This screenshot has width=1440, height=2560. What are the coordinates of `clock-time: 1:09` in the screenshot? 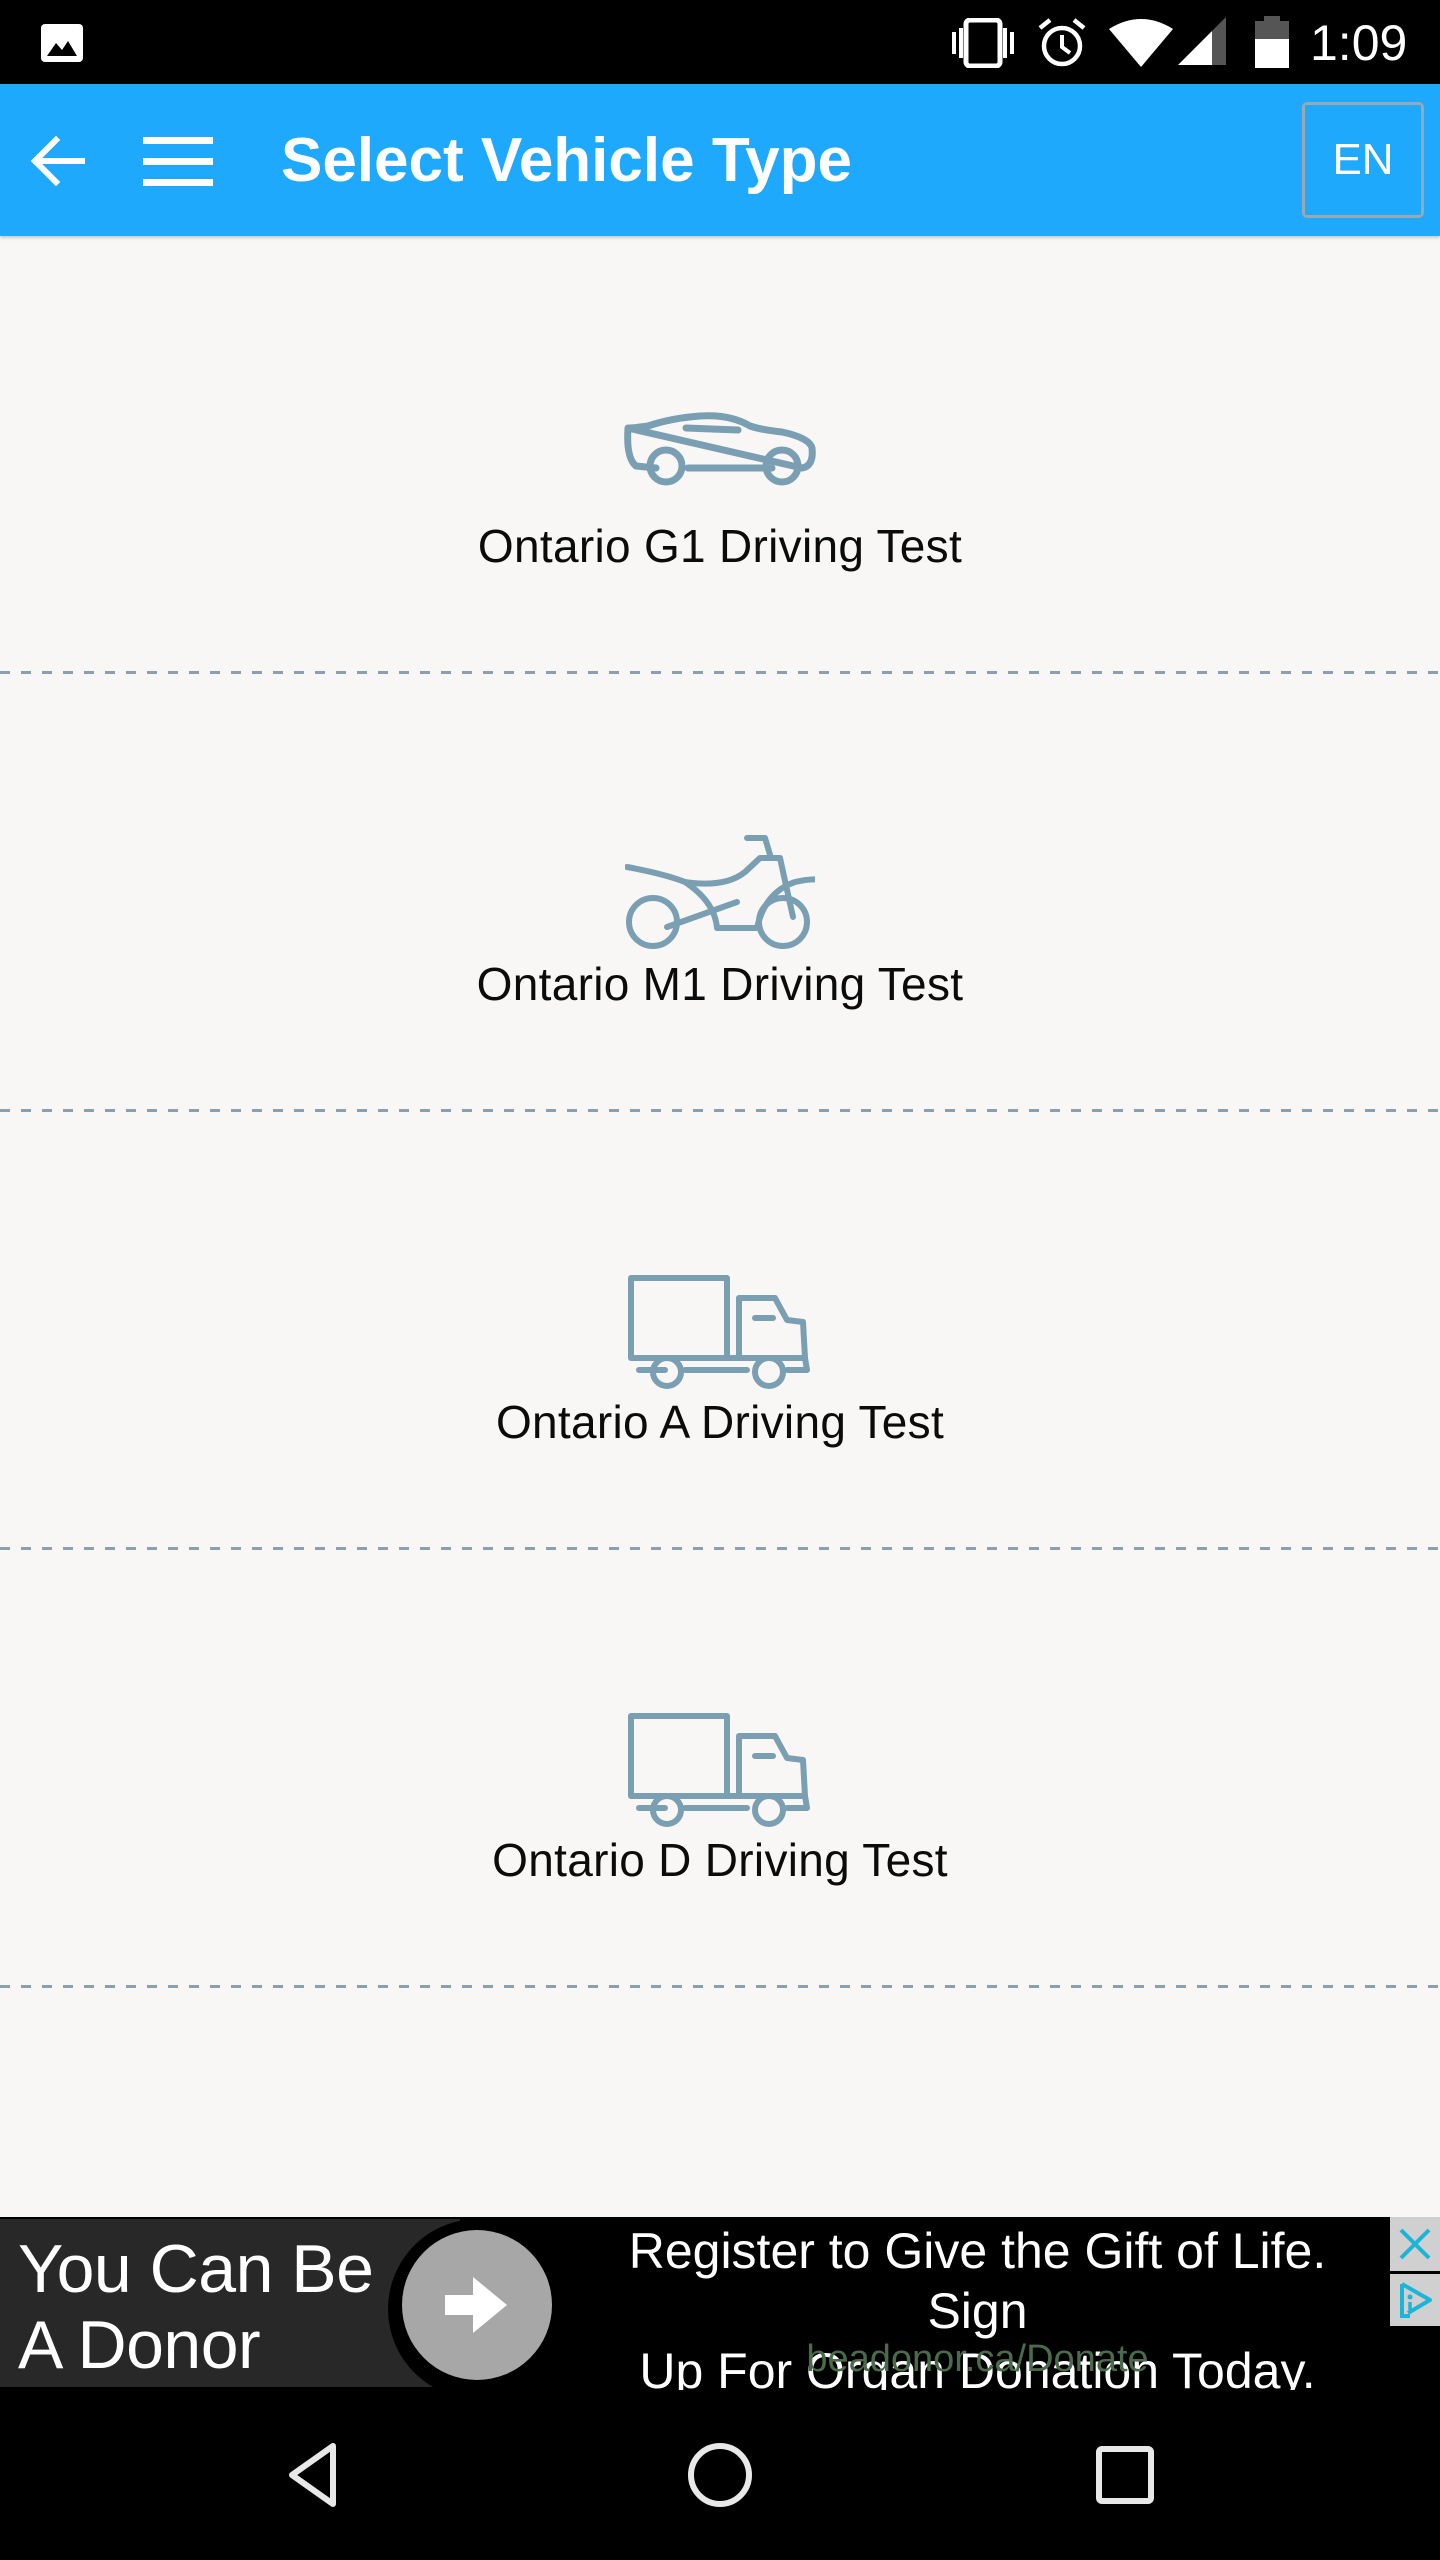 It's located at (1359, 43).